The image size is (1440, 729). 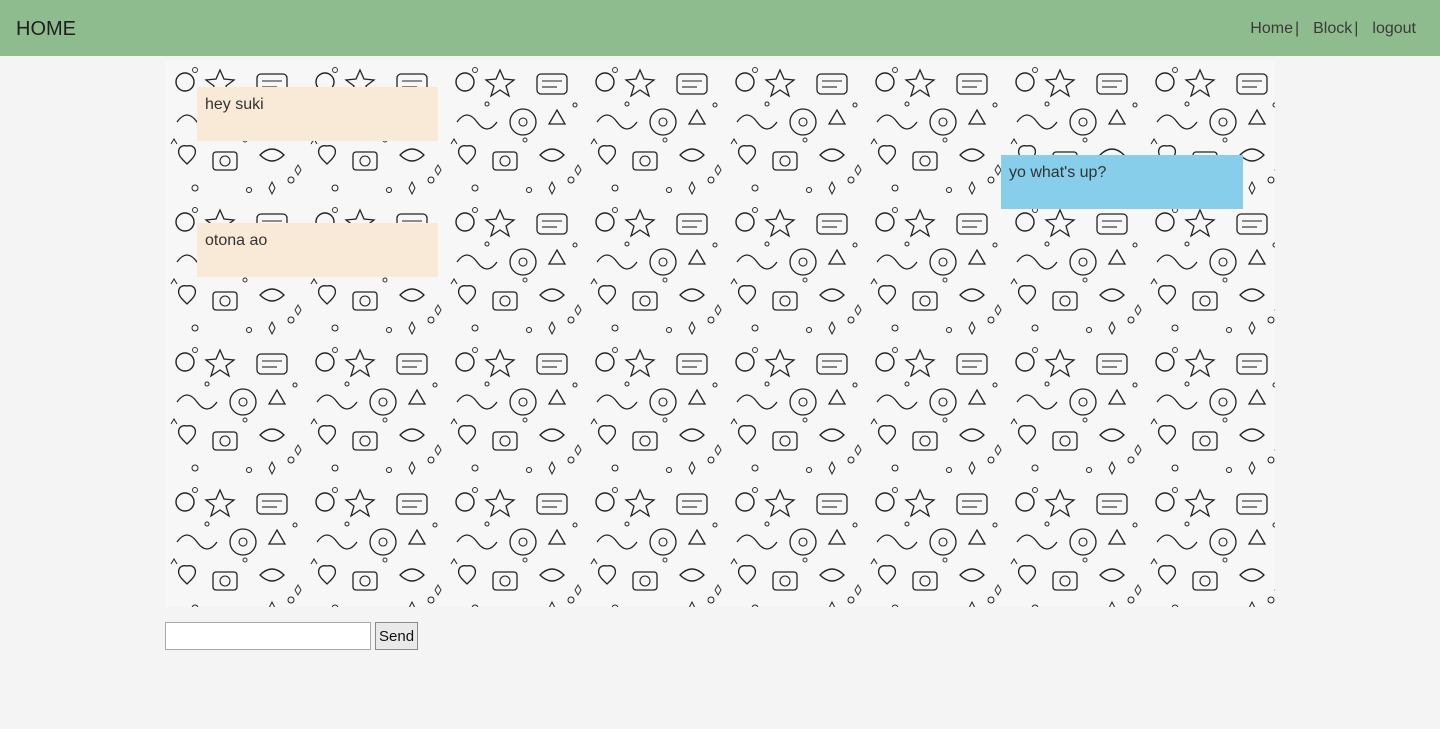 What do you see at coordinates (234, 104) in the screenshot?
I see `message-text: hey suki` at bounding box center [234, 104].